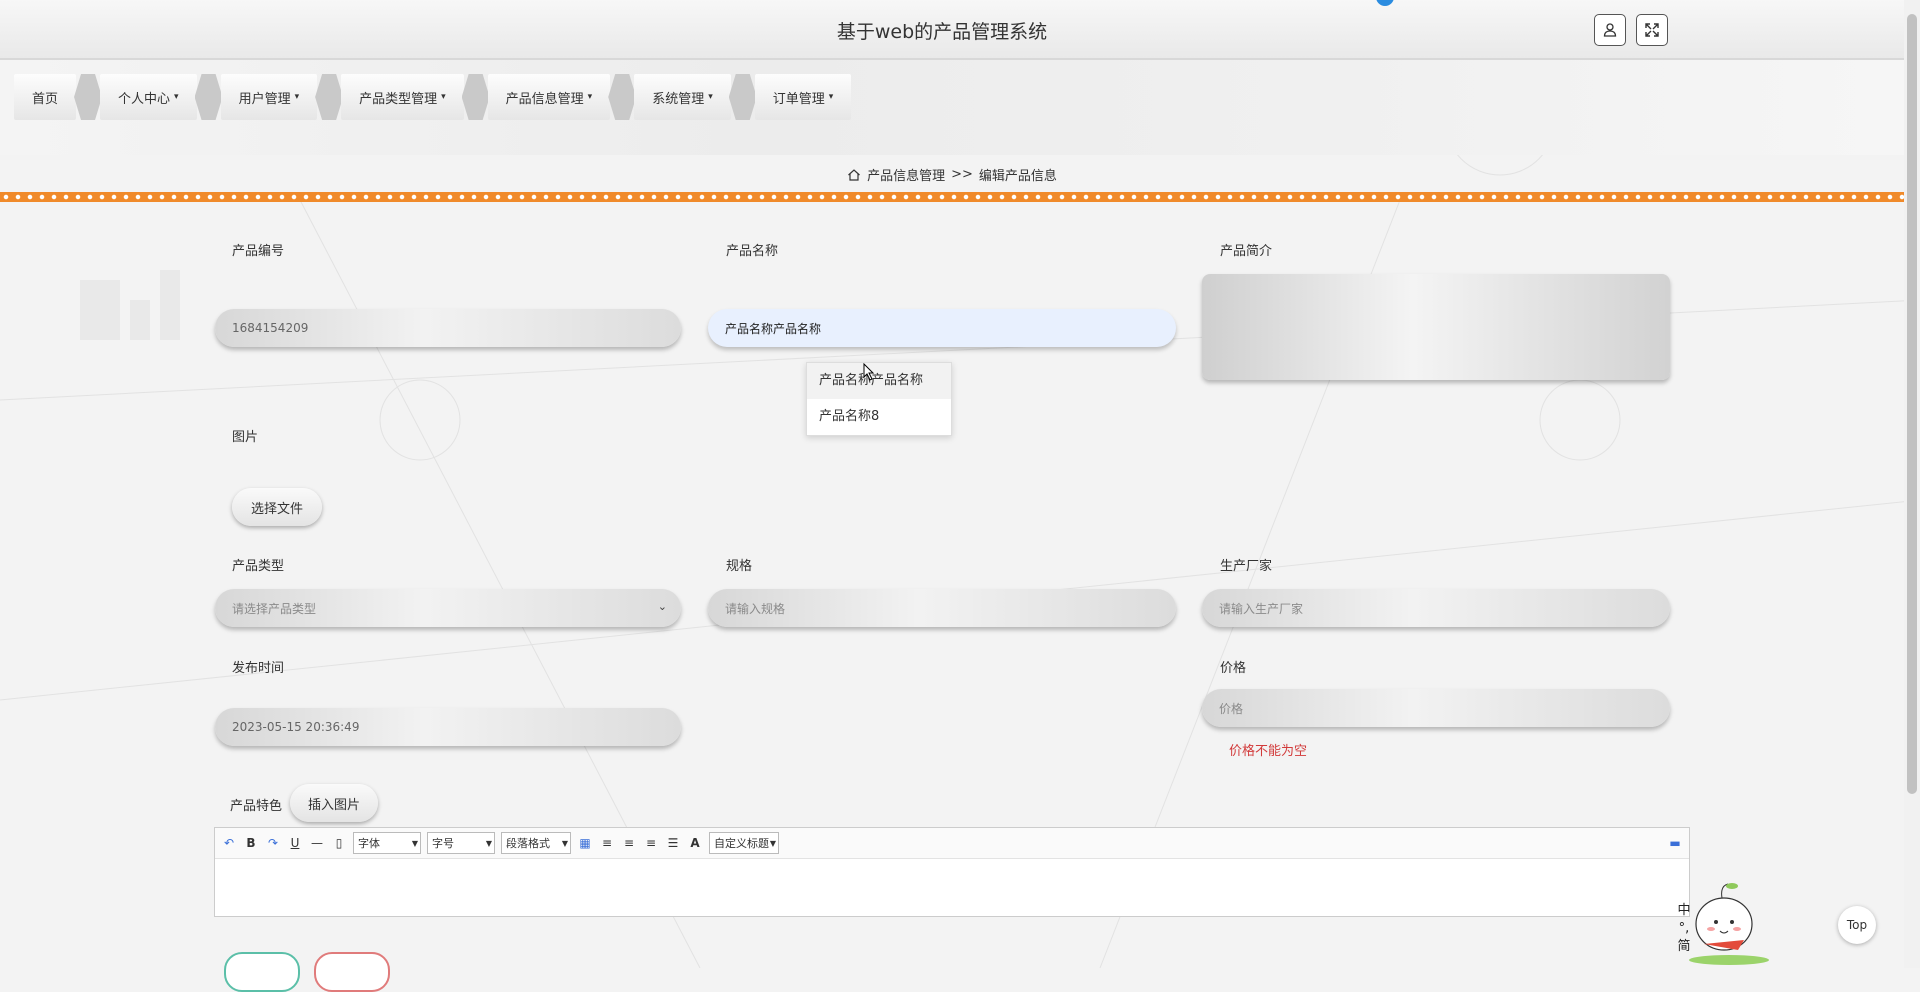 The height and width of the screenshot is (992, 1920). I want to click on underline-button: U, so click(295, 843).